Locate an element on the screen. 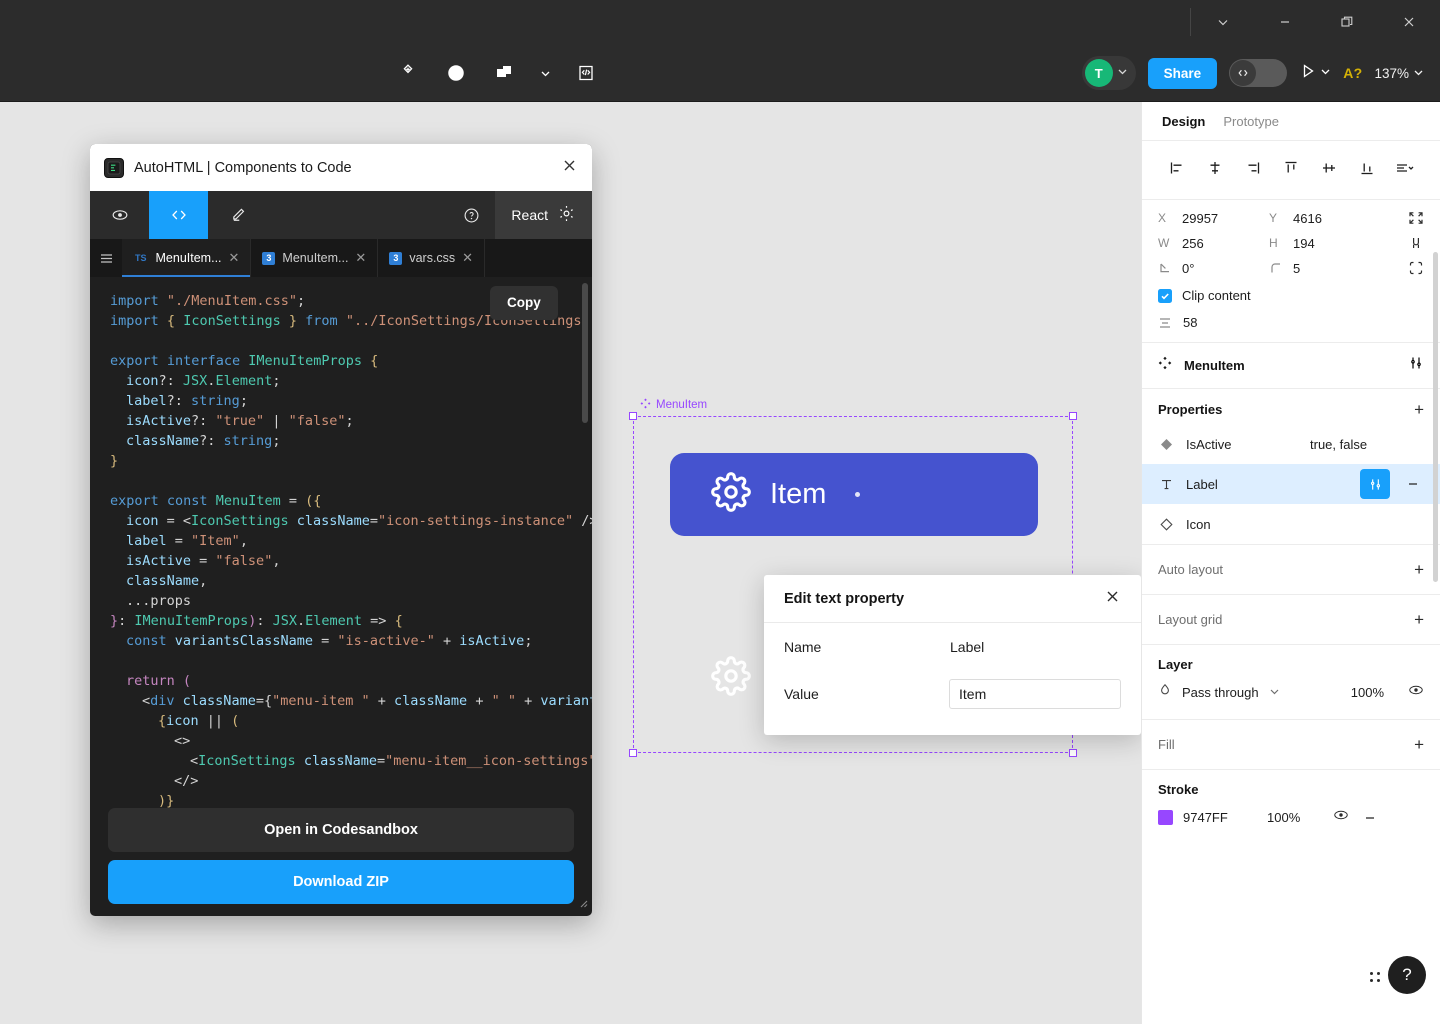 This screenshot has height=1024, width=1440. align-bottom-icon is located at coordinates (1367, 168).